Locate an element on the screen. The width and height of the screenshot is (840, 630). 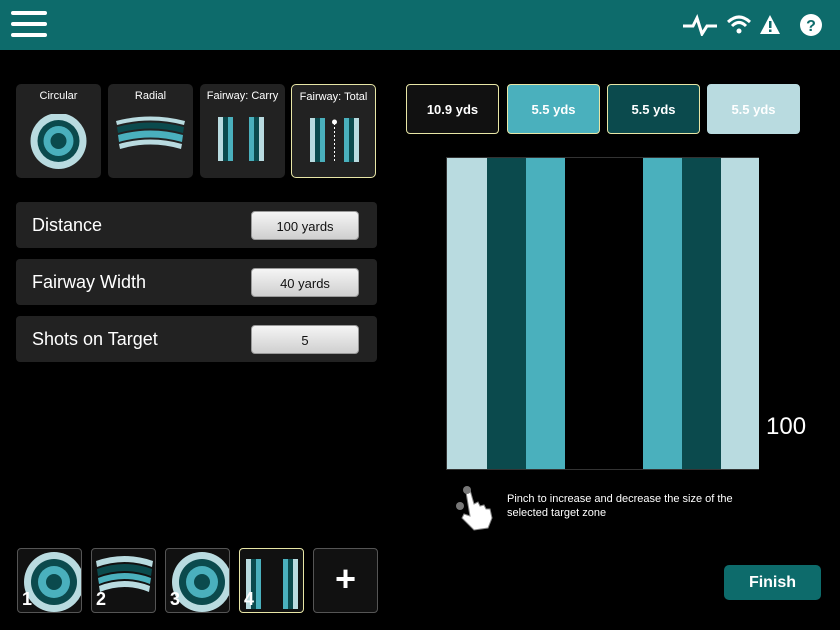
setting-label: Shots on Target is located at coordinates (95, 339).